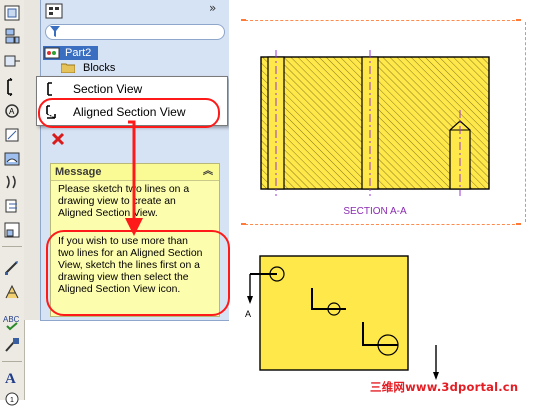 The height and width of the screenshot is (408, 541). What do you see at coordinates (99, 68) in the screenshot?
I see `tree-item-label: Blocks` at bounding box center [99, 68].